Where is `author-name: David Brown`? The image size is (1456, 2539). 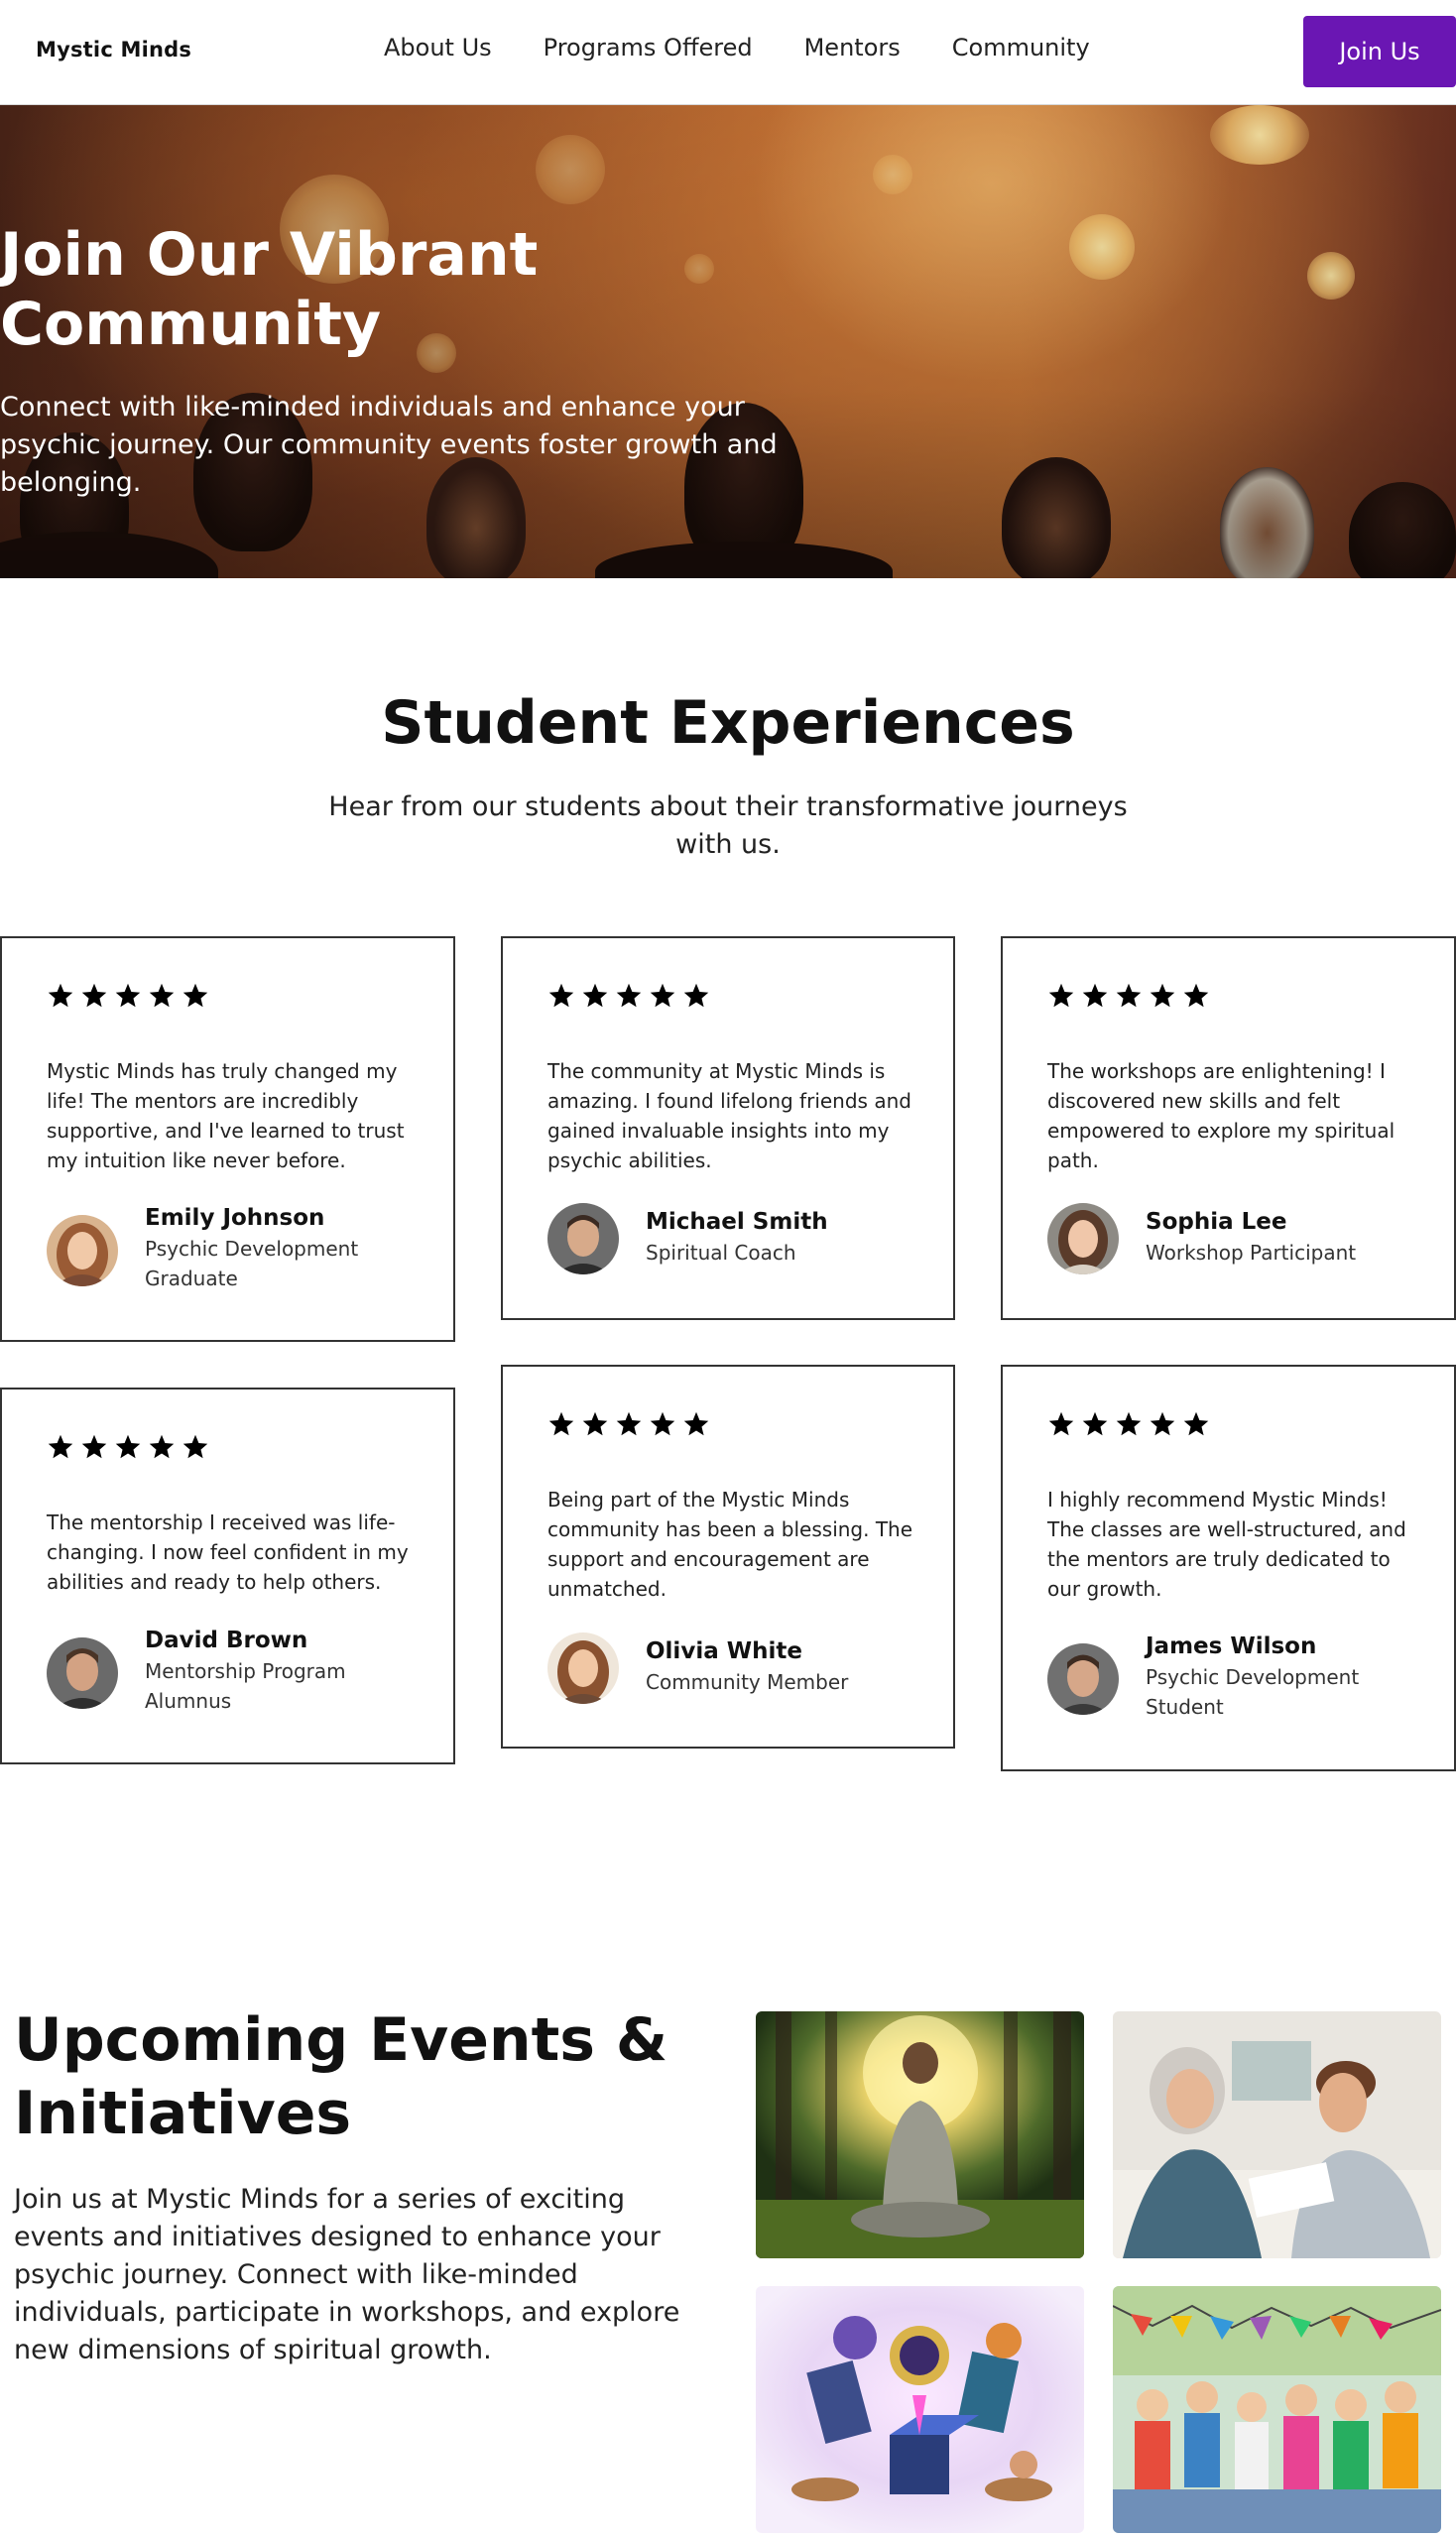
author-name: David Brown is located at coordinates (226, 1641).